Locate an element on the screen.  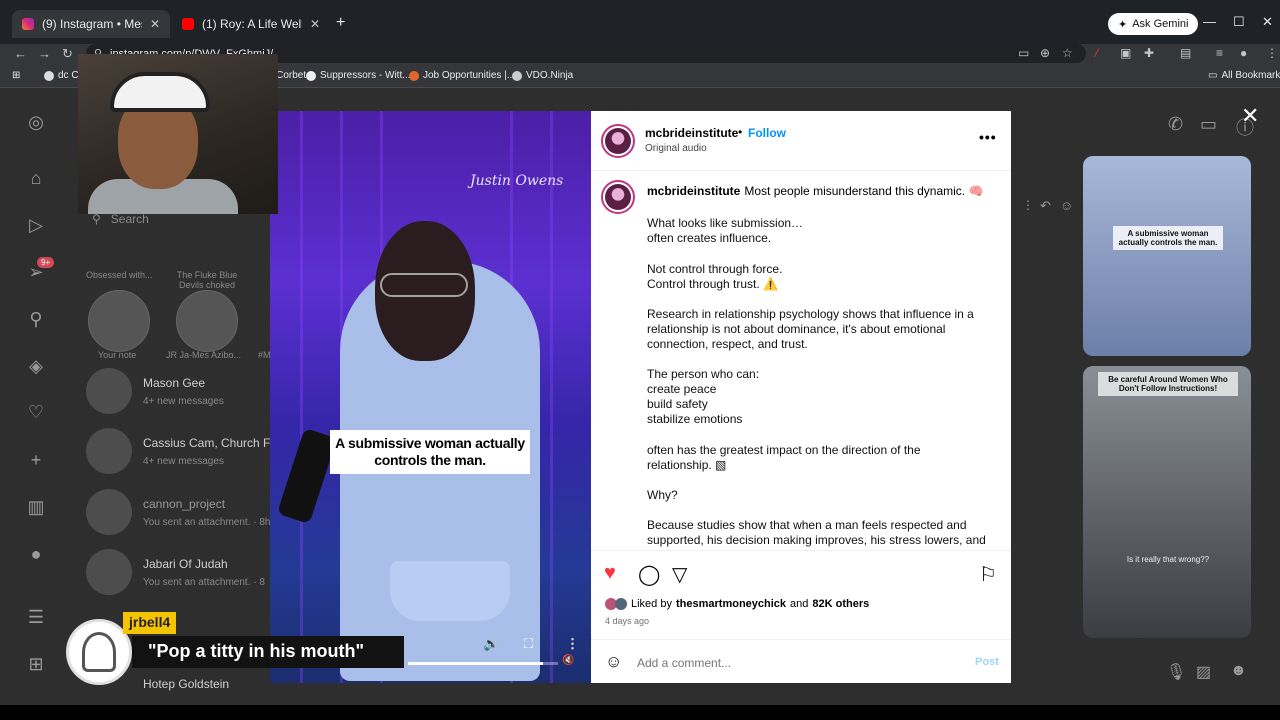
watermark-signature: Justin Owens is located at coordinates (517, 181).